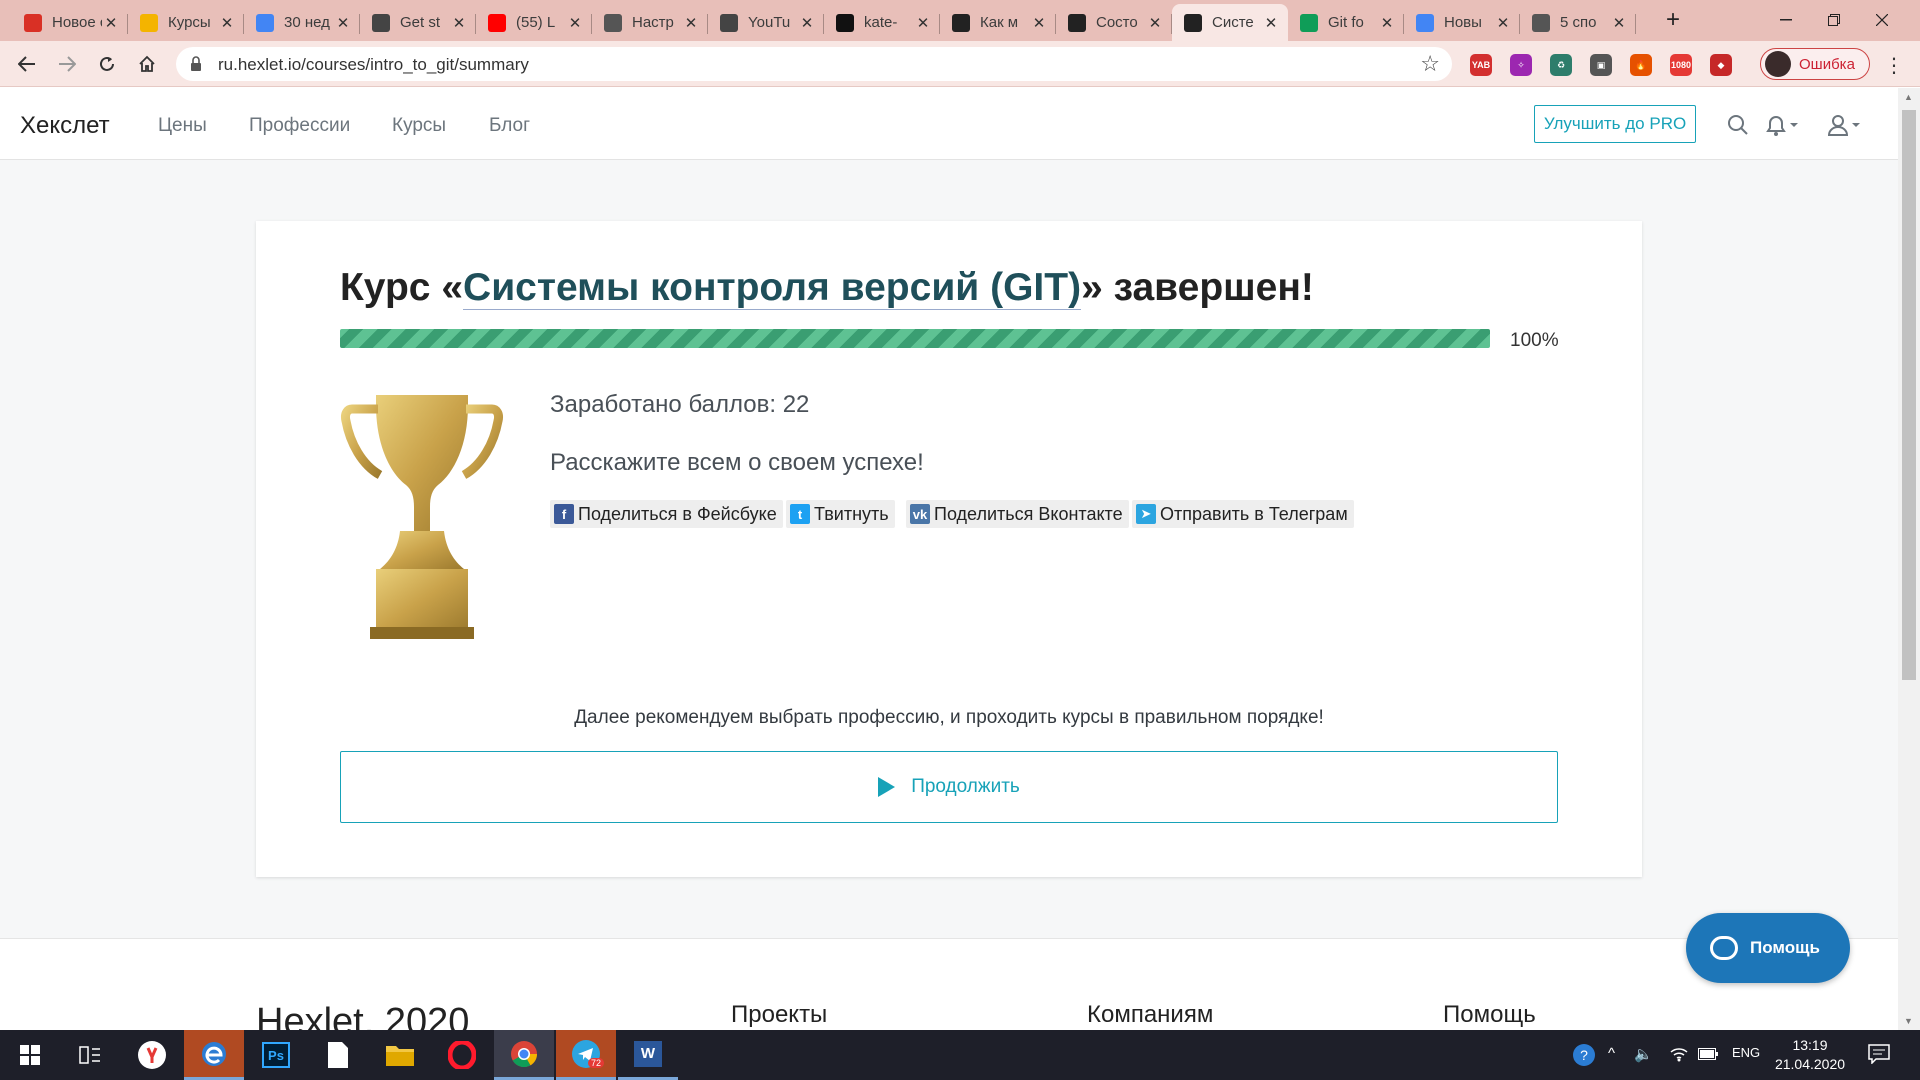 The image size is (1920, 1080). I want to click on explorer-taskbar, so click(400, 1055).